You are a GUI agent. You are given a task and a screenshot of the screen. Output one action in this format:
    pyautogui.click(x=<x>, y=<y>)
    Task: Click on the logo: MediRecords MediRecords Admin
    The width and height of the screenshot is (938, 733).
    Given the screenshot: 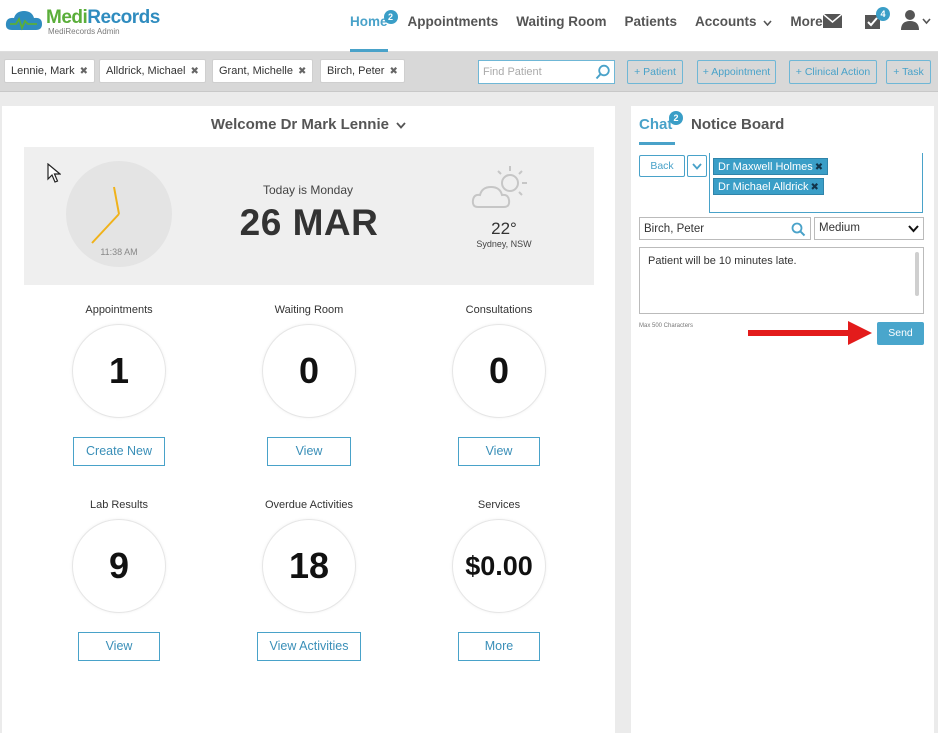 What is the action you would take?
    pyautogui.click(x=82, y=22)
    